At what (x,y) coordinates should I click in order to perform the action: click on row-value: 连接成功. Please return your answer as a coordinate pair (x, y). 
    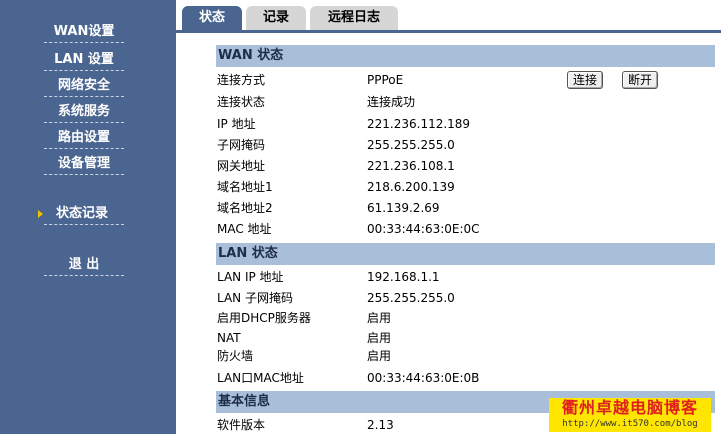
    Looking at the image, I should click on (391, 102).